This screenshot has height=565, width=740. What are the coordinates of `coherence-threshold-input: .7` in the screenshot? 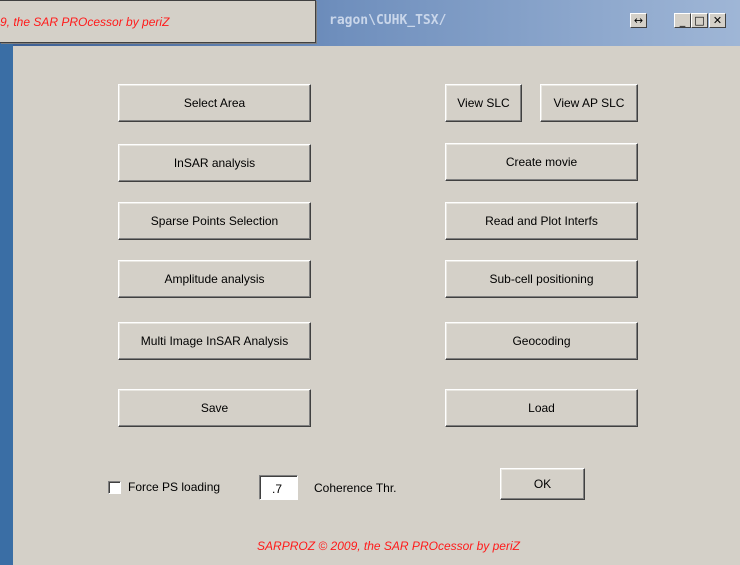 It's located at (278, 487).